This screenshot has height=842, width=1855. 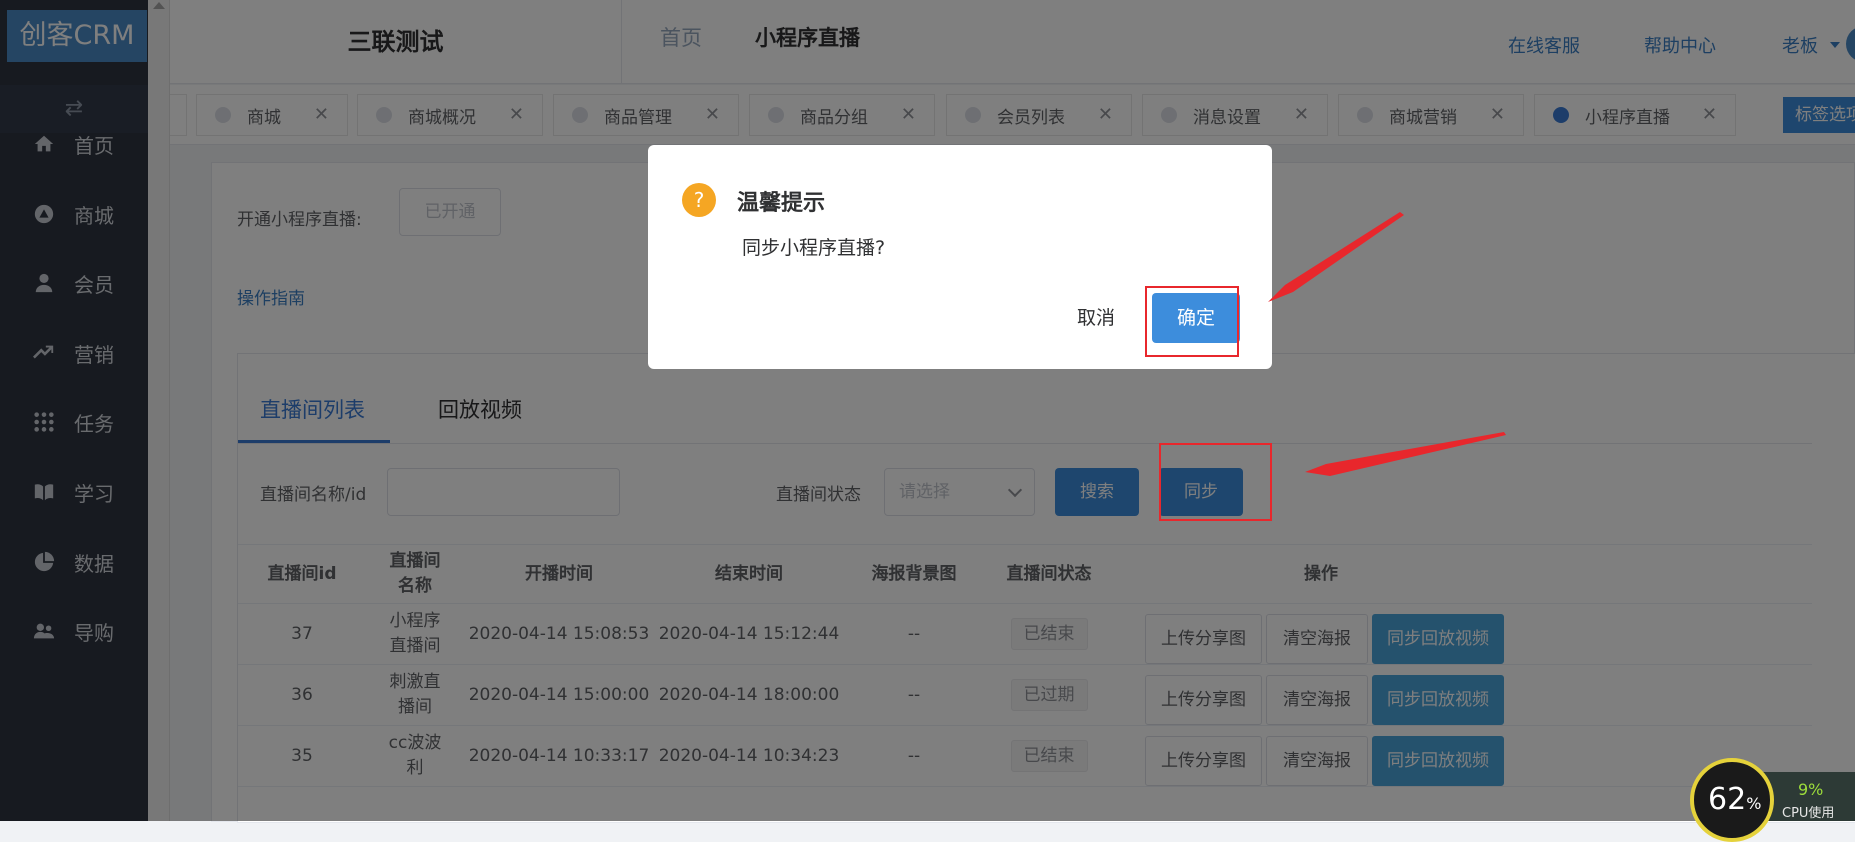 What do you see at coordinates (1808, 813) in the screenshot?
I see `cpu-label: CPU使用` at bounding box center [1808, 813].